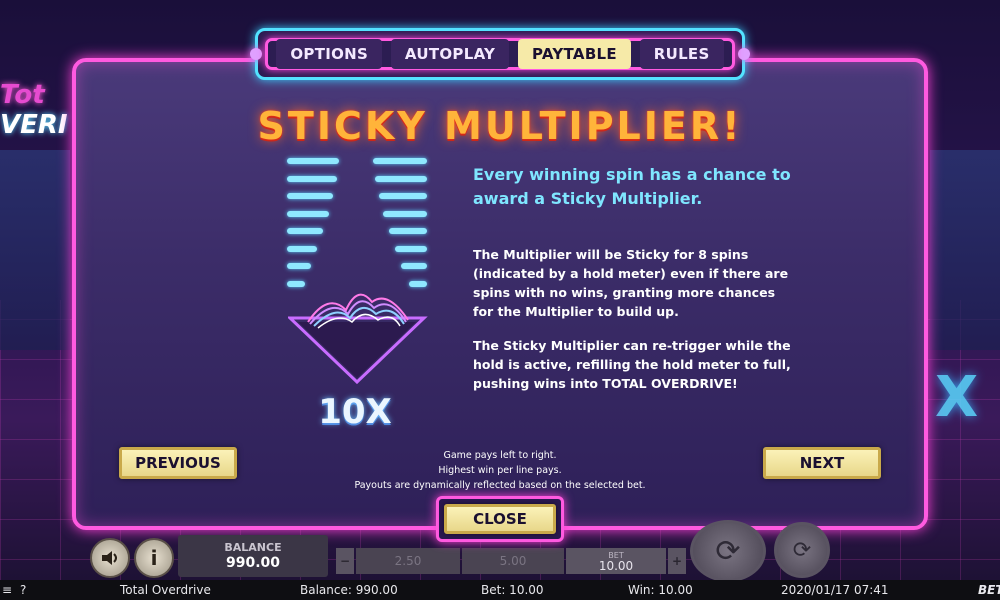  What do you see at coordinates (178, 463) in the screenshot?
I see `previous-button: PREVIOUS` at bounding box center [178, 463].